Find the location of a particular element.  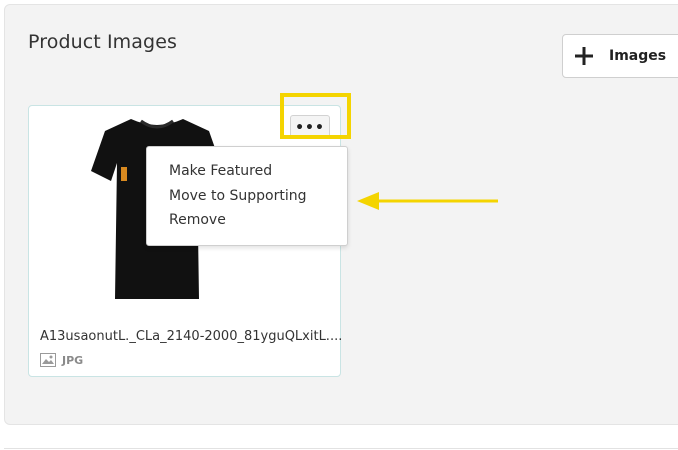

annotation-arrow-icon is located at coordinates (427, 201).